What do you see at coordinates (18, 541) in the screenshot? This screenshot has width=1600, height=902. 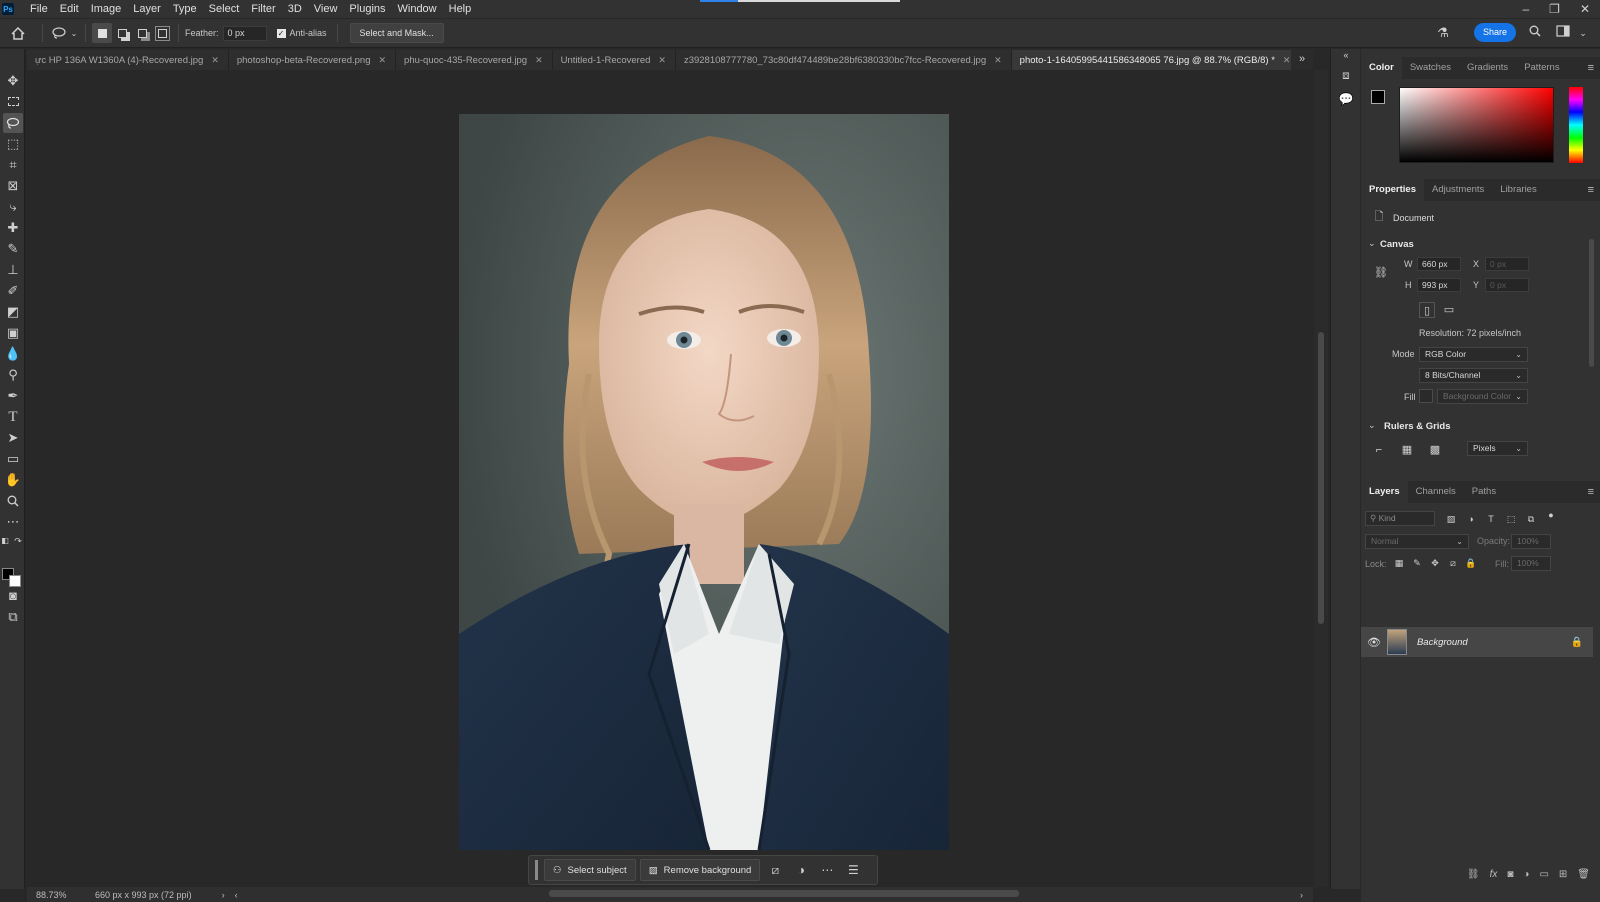 I see `swap-colors-icon: ↷` at bounding box center [18, 541].